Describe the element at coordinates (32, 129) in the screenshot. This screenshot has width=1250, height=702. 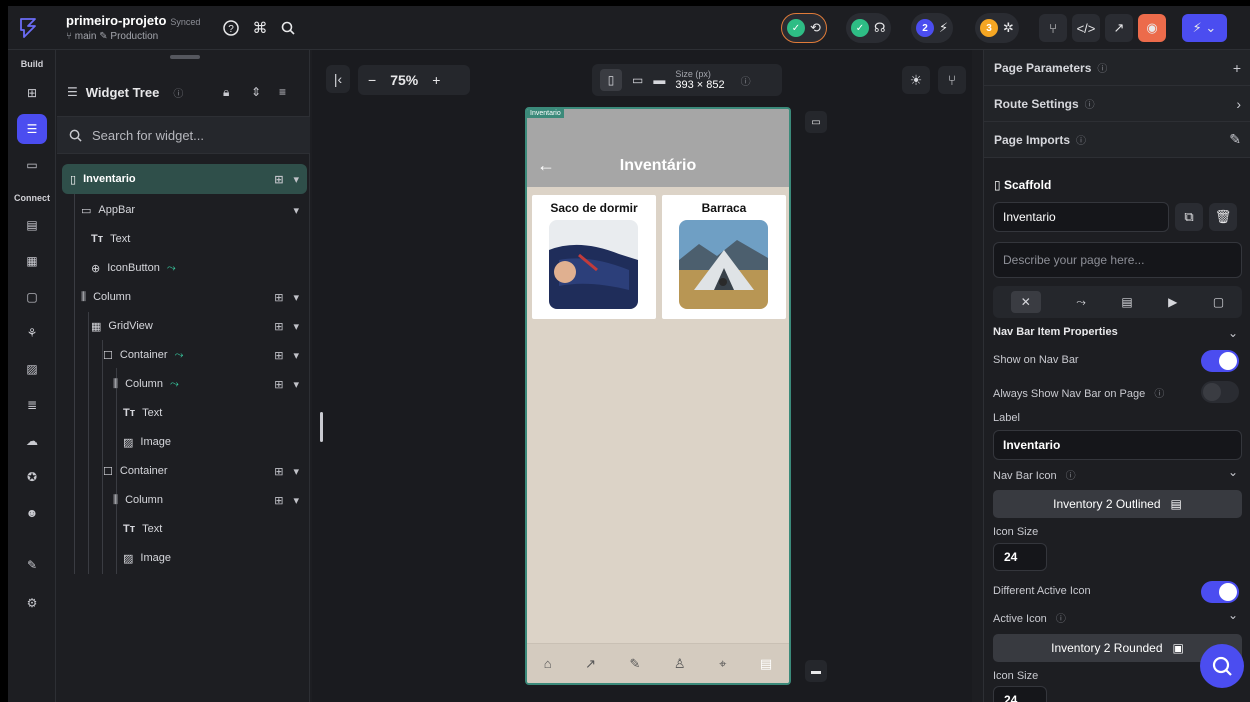
I see `widget-tree-icon: ☰` at that location.